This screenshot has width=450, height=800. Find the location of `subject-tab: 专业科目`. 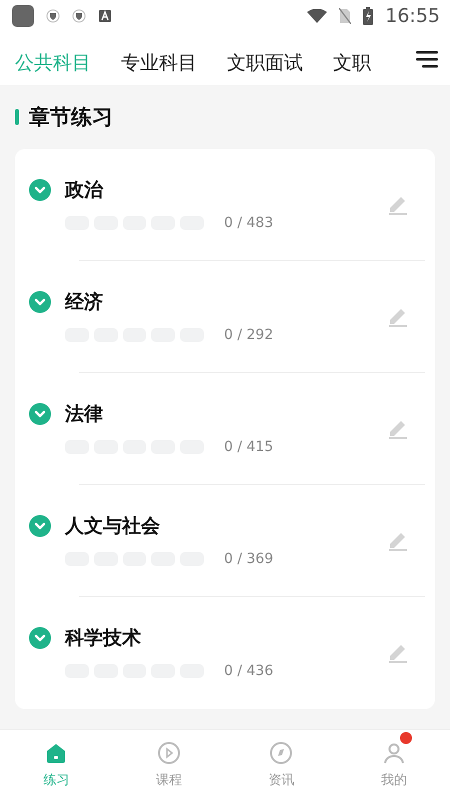

subject-tab: 专业科目 is located at coordinates (159, 62).